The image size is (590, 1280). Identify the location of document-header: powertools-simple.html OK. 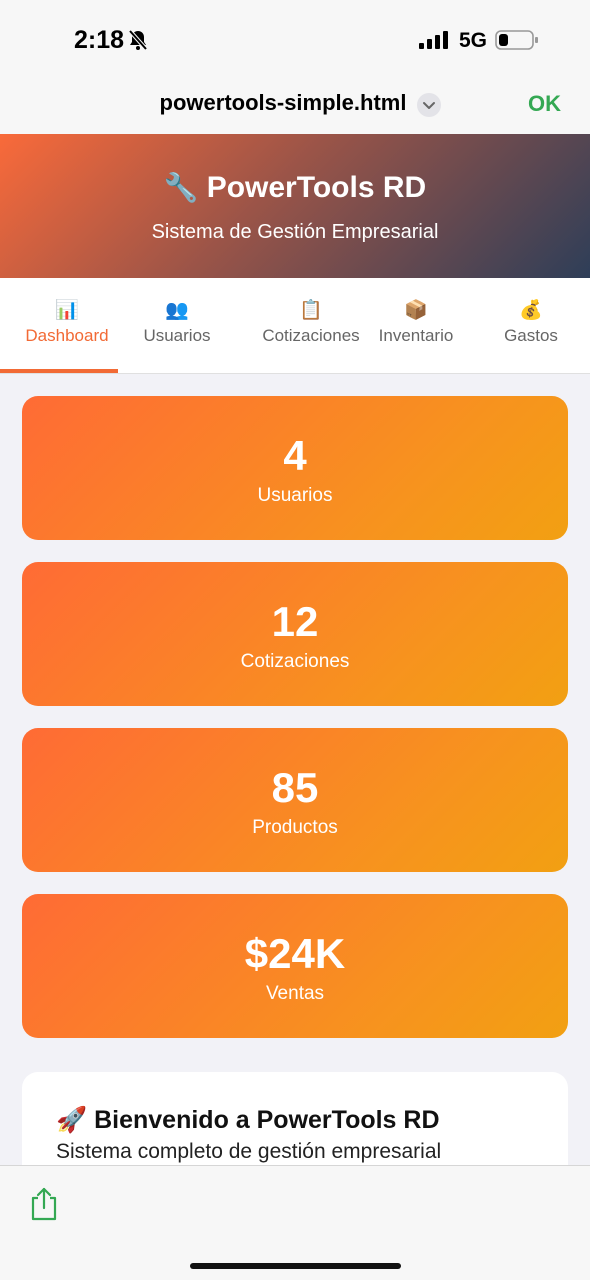
(295, 106).